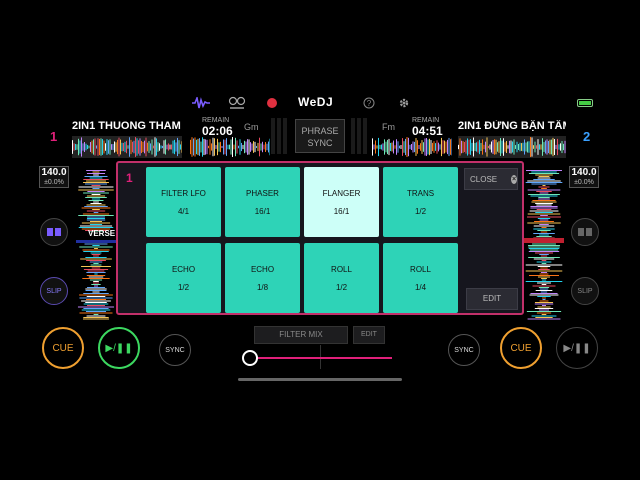 The width and height of the screenshot is (640, 480). Describe the element at coordinates (321, 358) in the screenshot. I see `filter-mix-slider-track` at that location.